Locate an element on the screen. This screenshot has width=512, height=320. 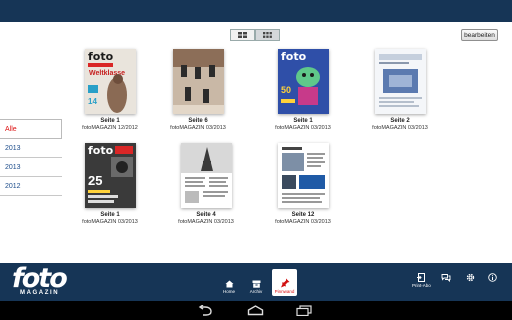
year-filter-all: Alle is located at coordinates (31, 129).